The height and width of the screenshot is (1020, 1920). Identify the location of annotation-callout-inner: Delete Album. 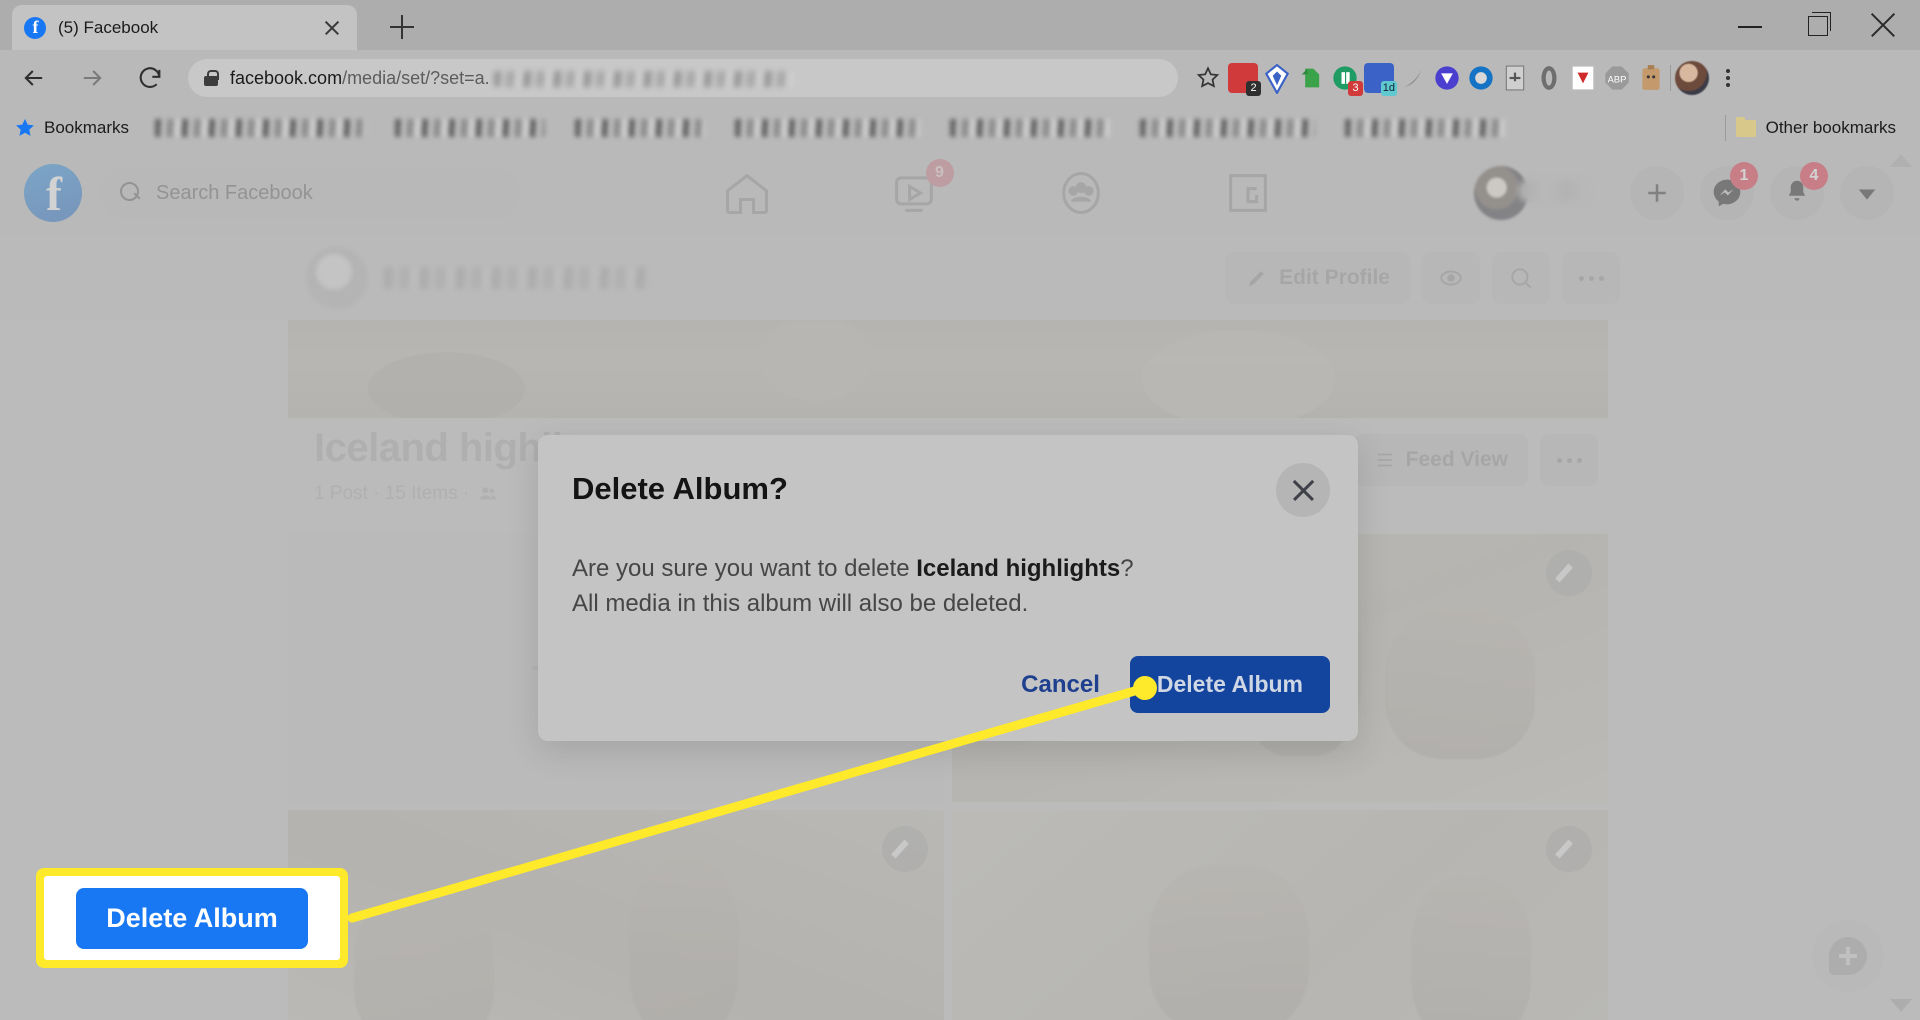
(192, 918).